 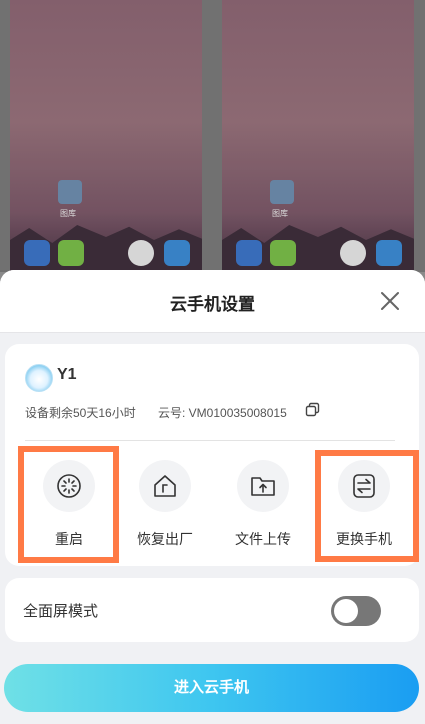 I want to click on device-avatar, so click(x=39, y=378).